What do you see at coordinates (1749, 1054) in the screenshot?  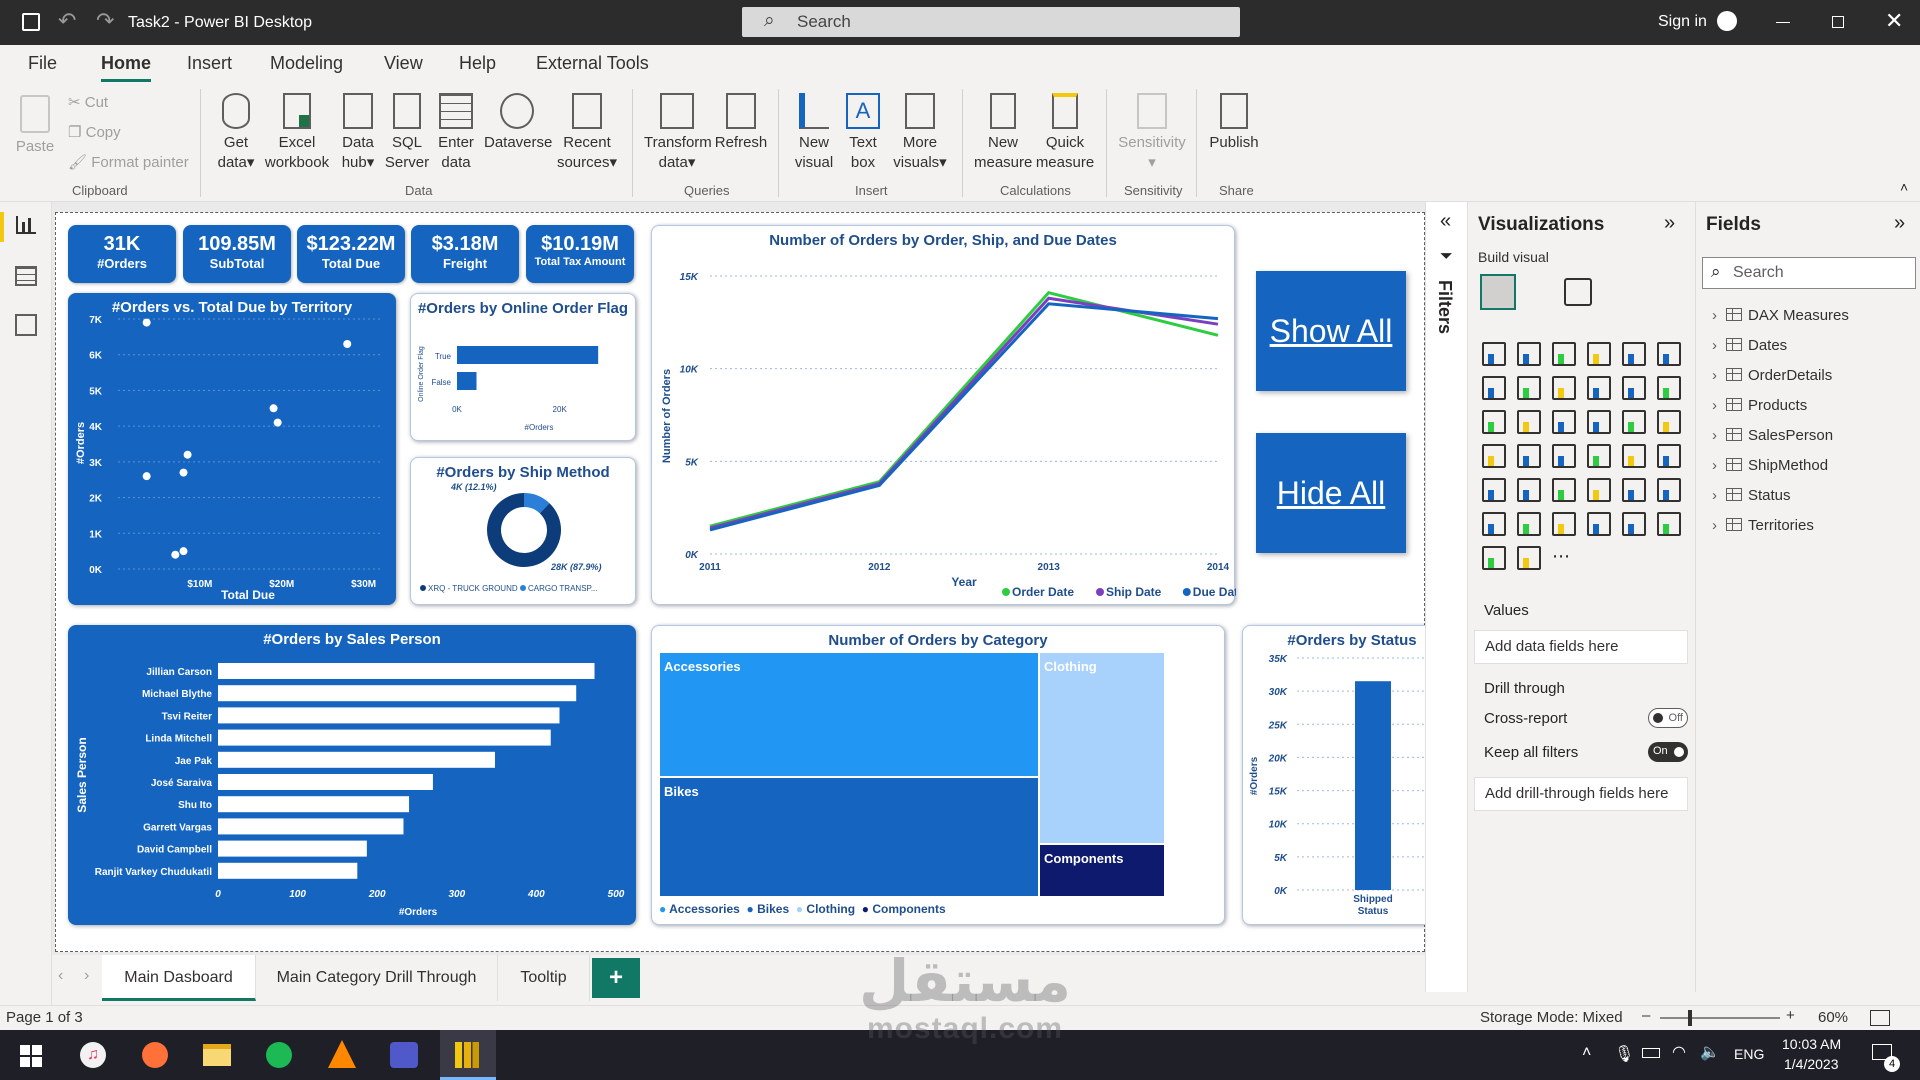 I see `language-indicator: ENG` at bounding box center [1749, 1054].